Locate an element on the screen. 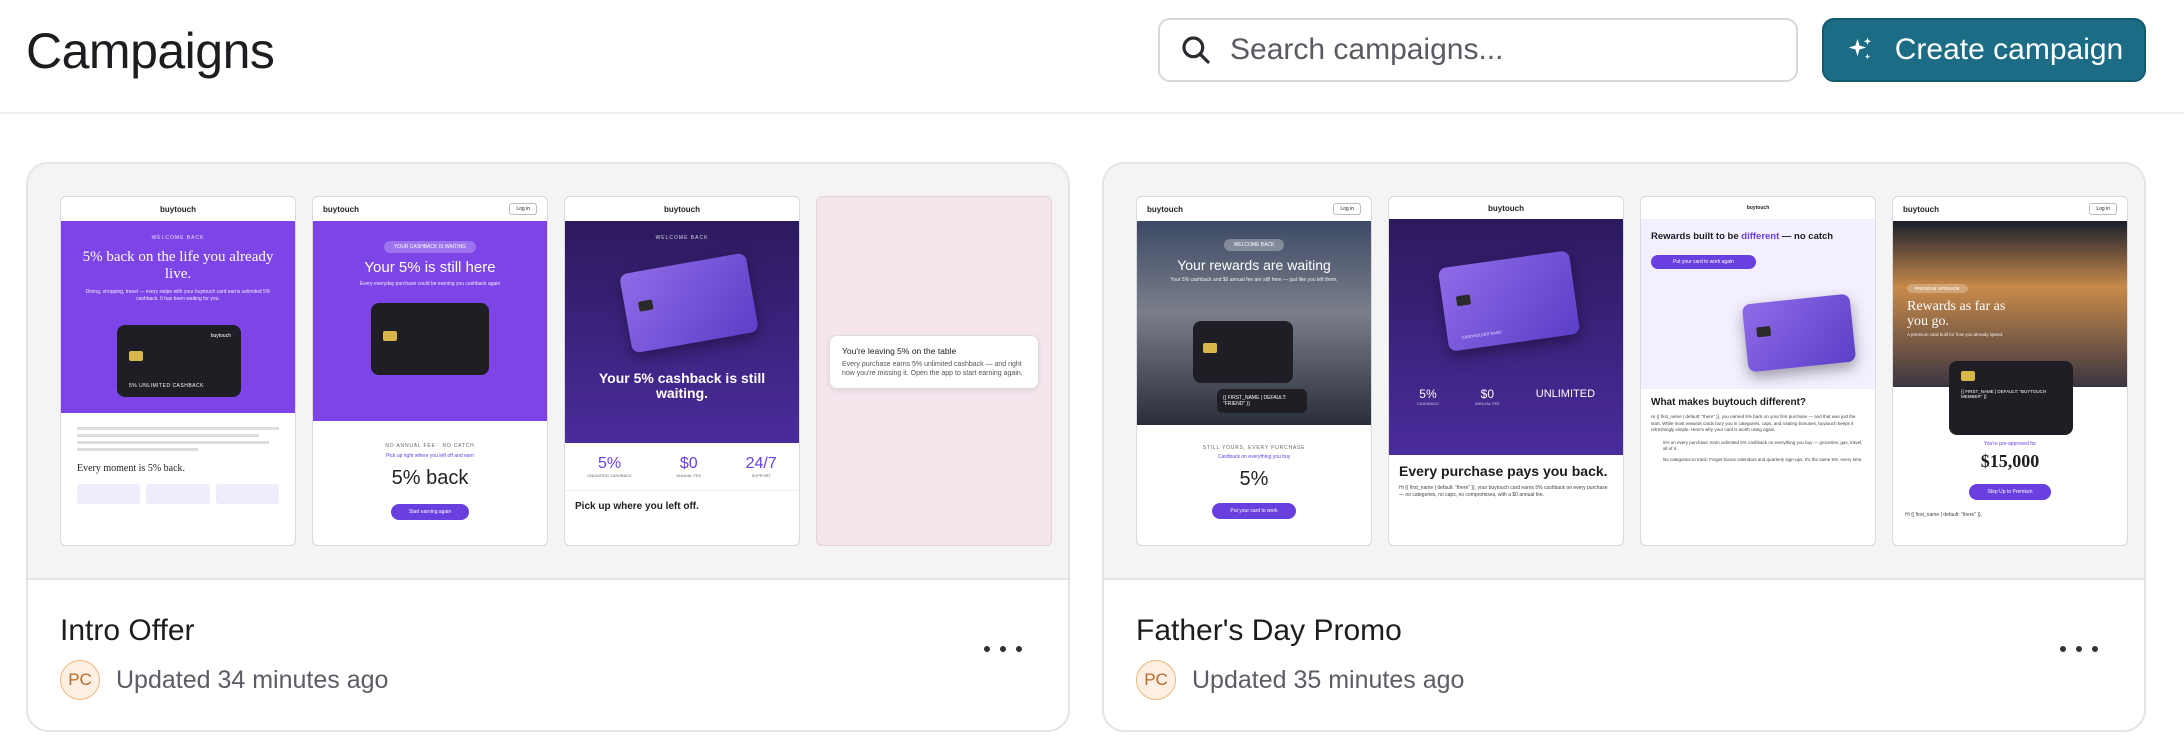 The width and height of the screenshot is (2184, 752). email-headline: Your rewards are waiting is located at coordinates (1254, 265).